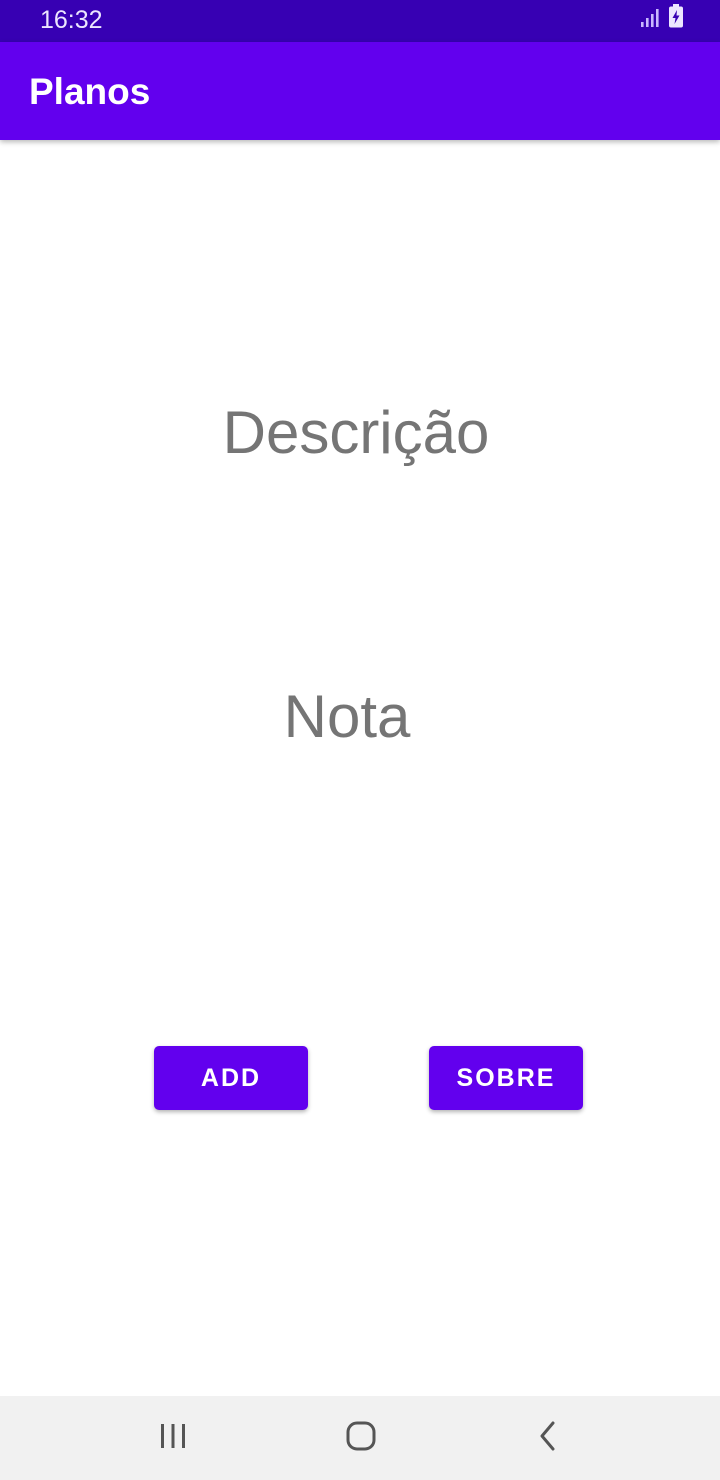 The width and height of the screenshot is (720, 1480). Describe the element at coordinates (650, 20) in the screenshot. I see `signal-icon` at that location.